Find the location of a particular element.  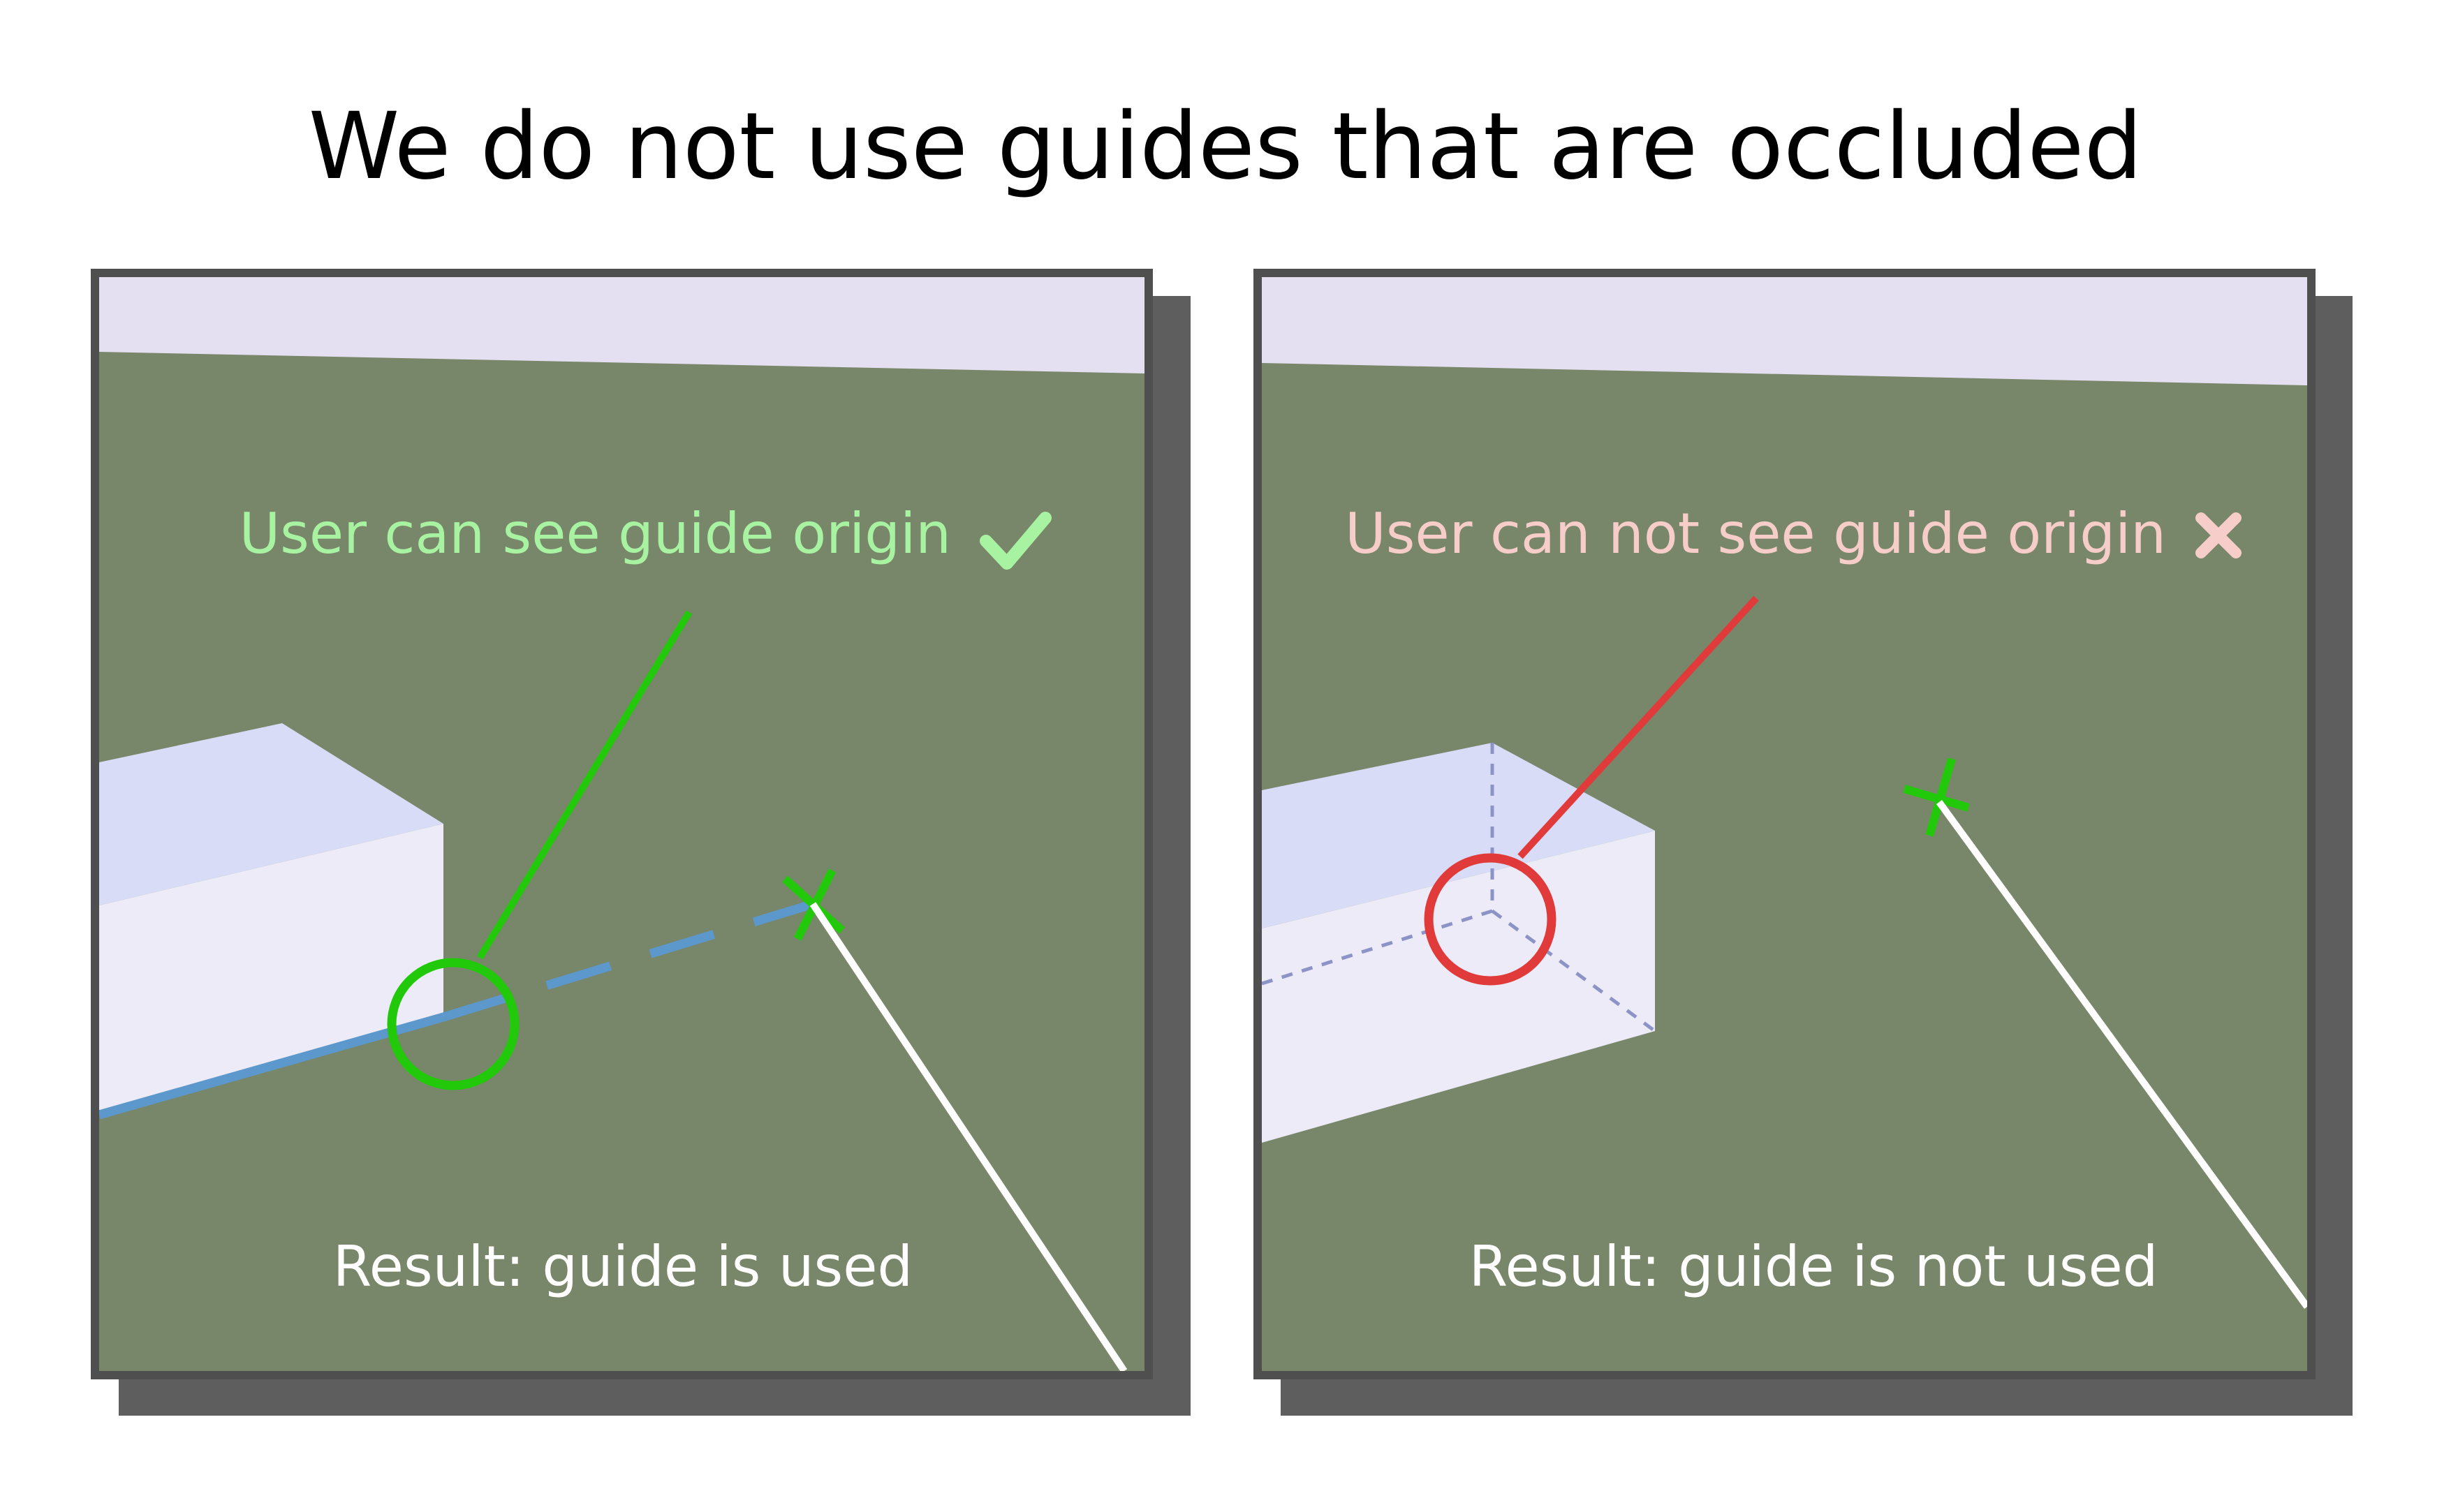

caption-cannot-see-origin: User can not see guide origin is located at coordinates (1755, 533).